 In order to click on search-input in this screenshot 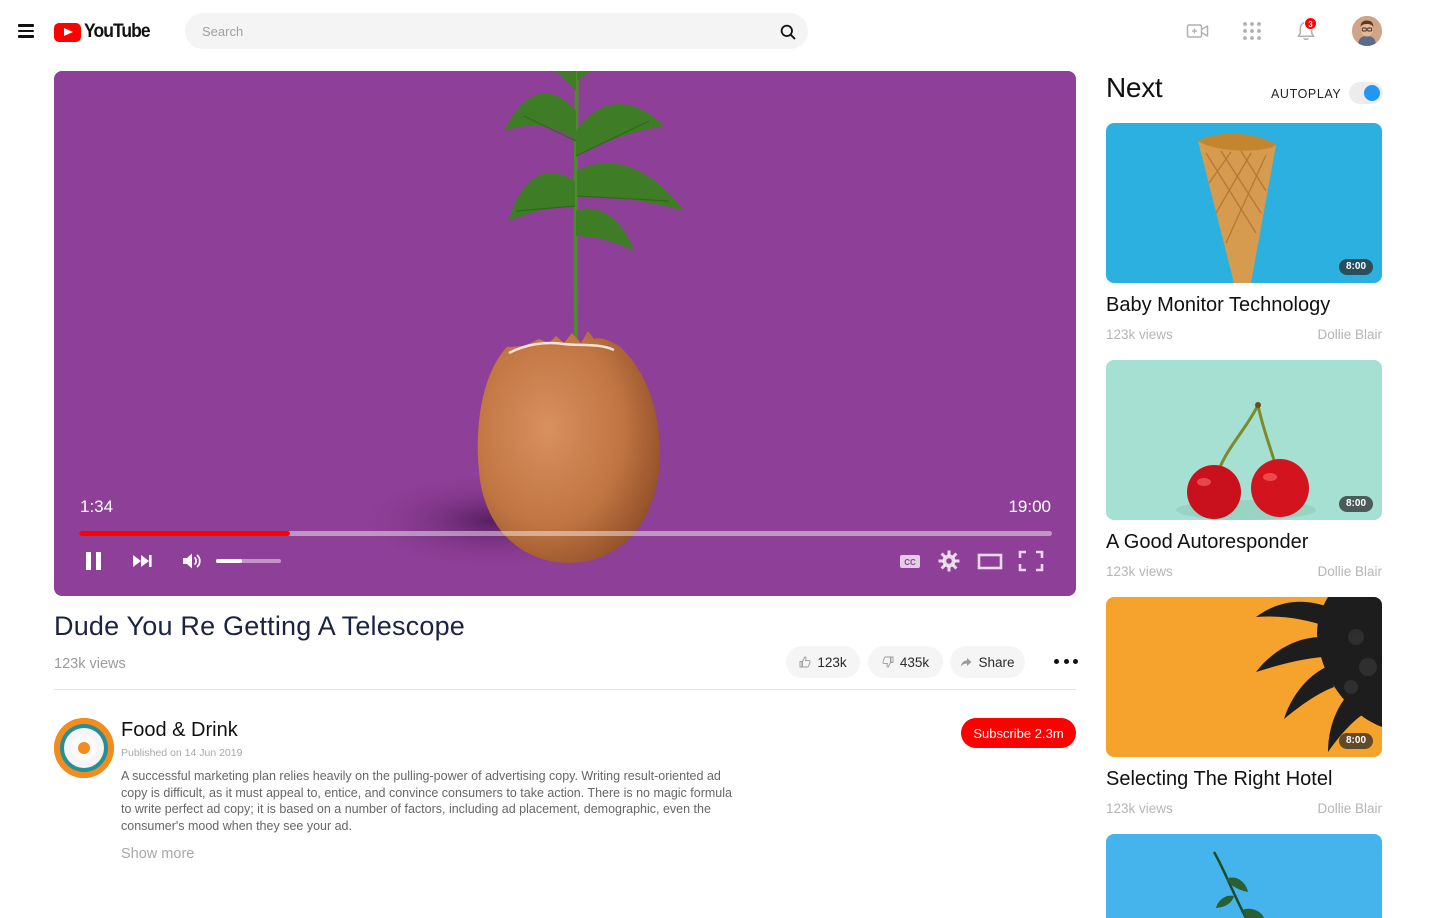, I will do `click(482, 31)`.